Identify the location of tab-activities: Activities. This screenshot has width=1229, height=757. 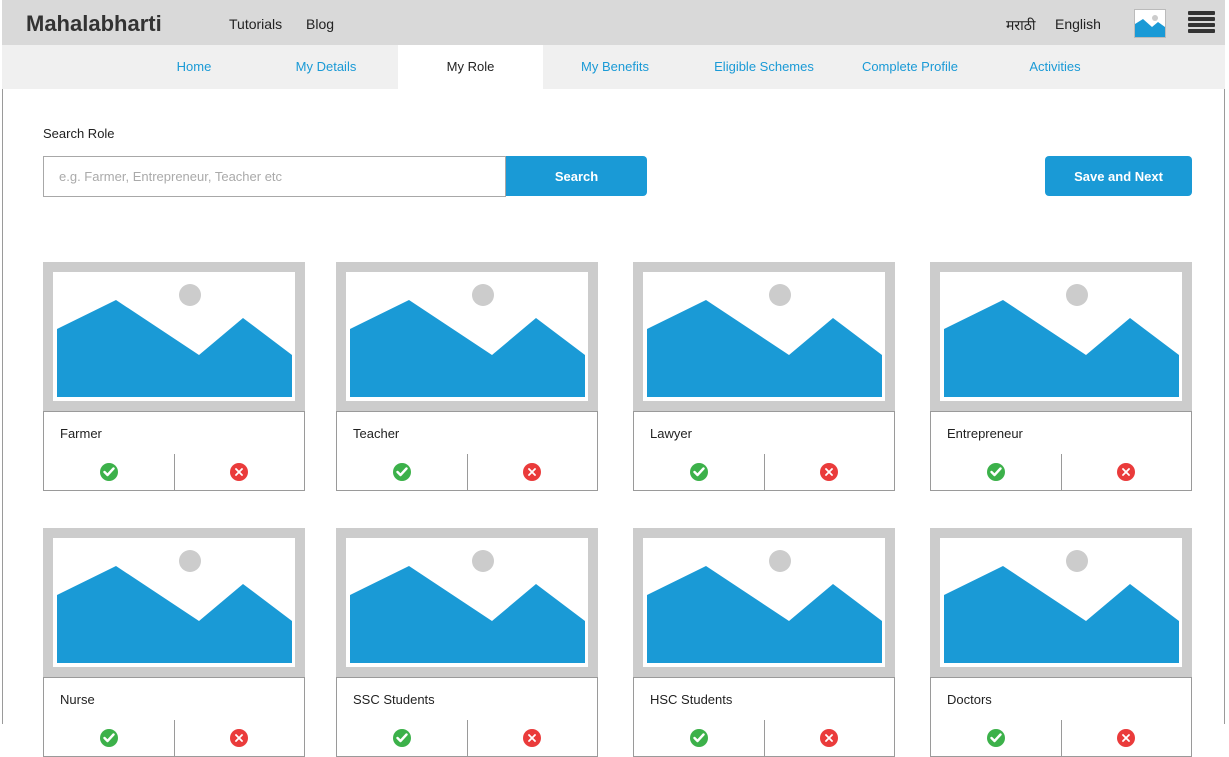
(1055, 67).